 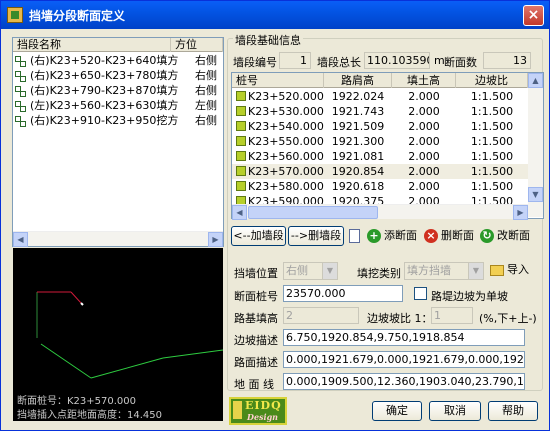 I want to click on section-count-label: 断面数, so click(x=460, y=62).